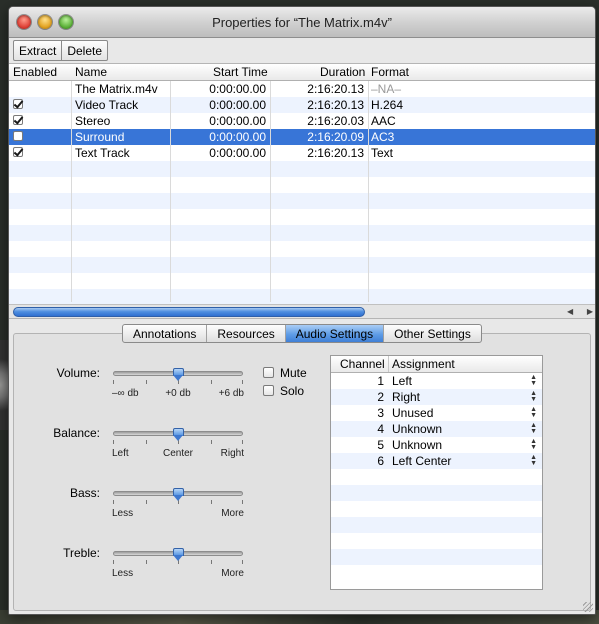 Image resolution: width=599 pixels, height=624 pixels. What do you see at coordinates (302, 72) in the screenshot?
I see `tracks-table-header: Enabled Name Start Time Duration Format` at bounding box center [302, 72].